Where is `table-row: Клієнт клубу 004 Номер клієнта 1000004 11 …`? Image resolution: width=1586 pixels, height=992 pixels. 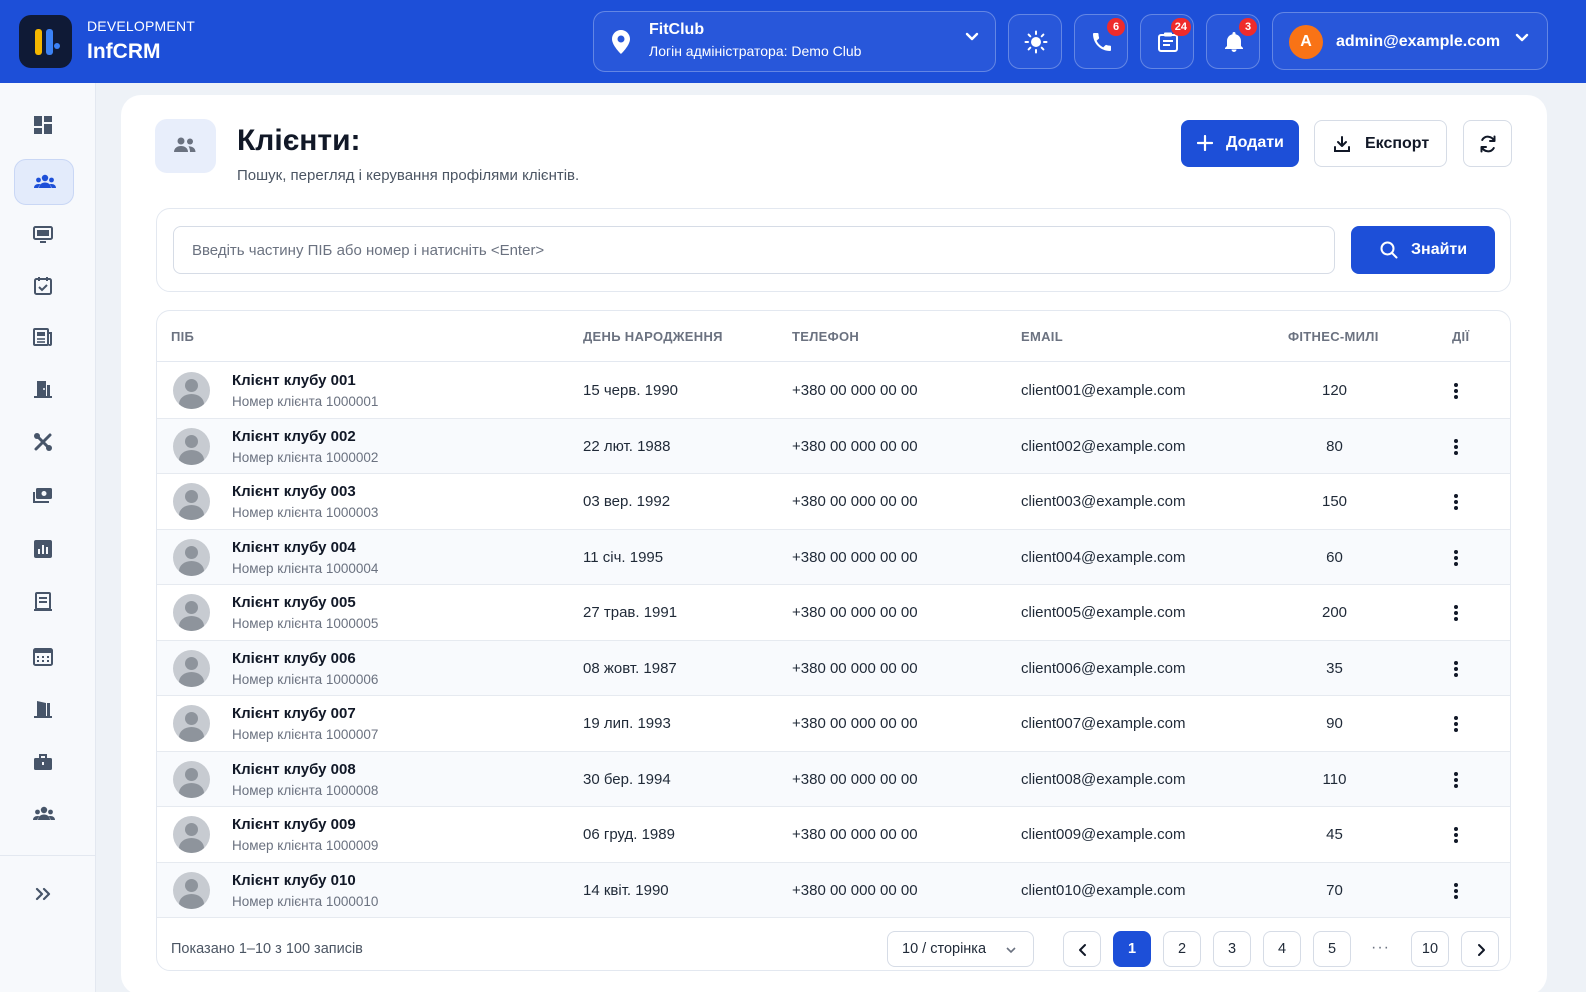
table-row: Клієнт клубу 004 Номер клієнта 1000004 11 … is located at coordinates (833, 557).